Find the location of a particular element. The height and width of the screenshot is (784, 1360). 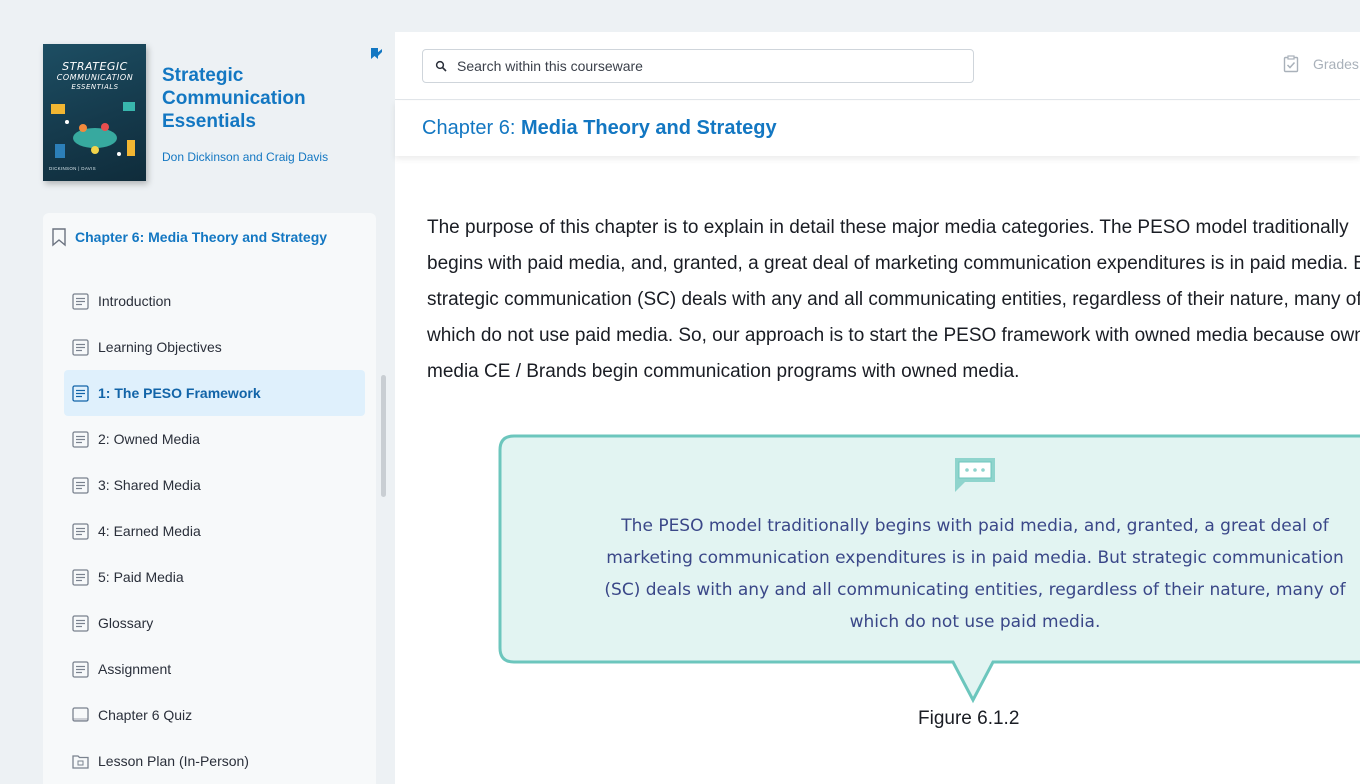

toc-item-label: 4: Earned Media is located at coordinates (149, 531).